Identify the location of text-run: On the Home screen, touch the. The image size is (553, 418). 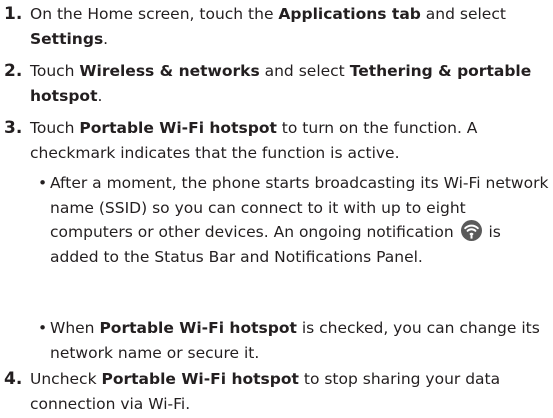
(154, 14).